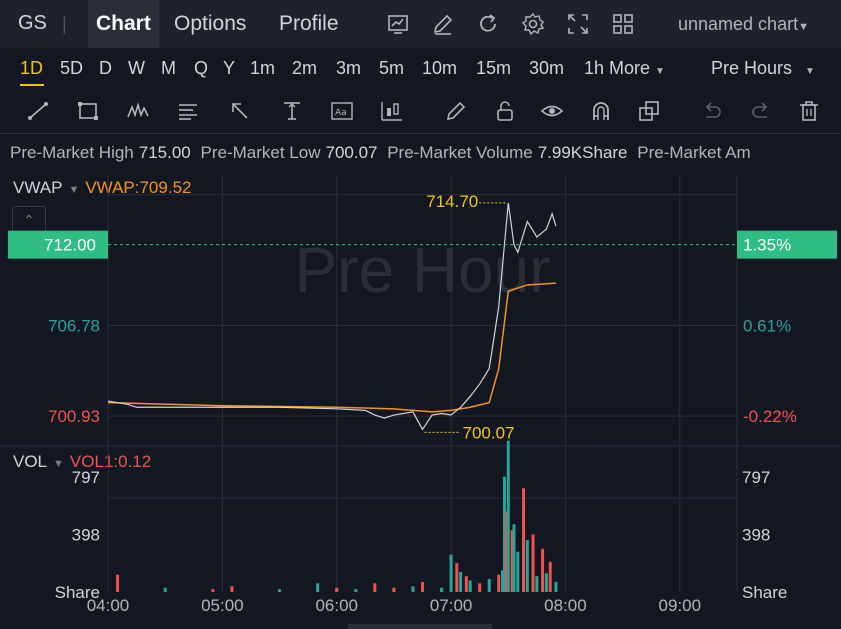 The width and height of the screenshot is (841, 629). I want to click on pct-tick-label: 0.61%, so click(767, 326).